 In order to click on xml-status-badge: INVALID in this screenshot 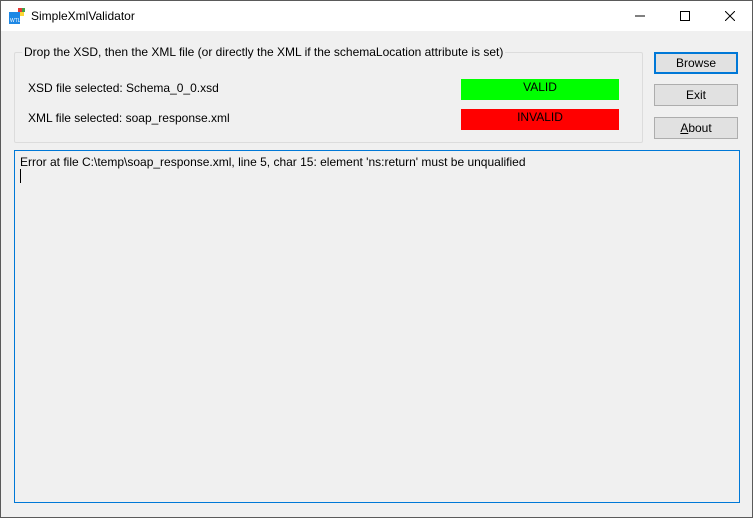, I will do `click(540, 119)`.